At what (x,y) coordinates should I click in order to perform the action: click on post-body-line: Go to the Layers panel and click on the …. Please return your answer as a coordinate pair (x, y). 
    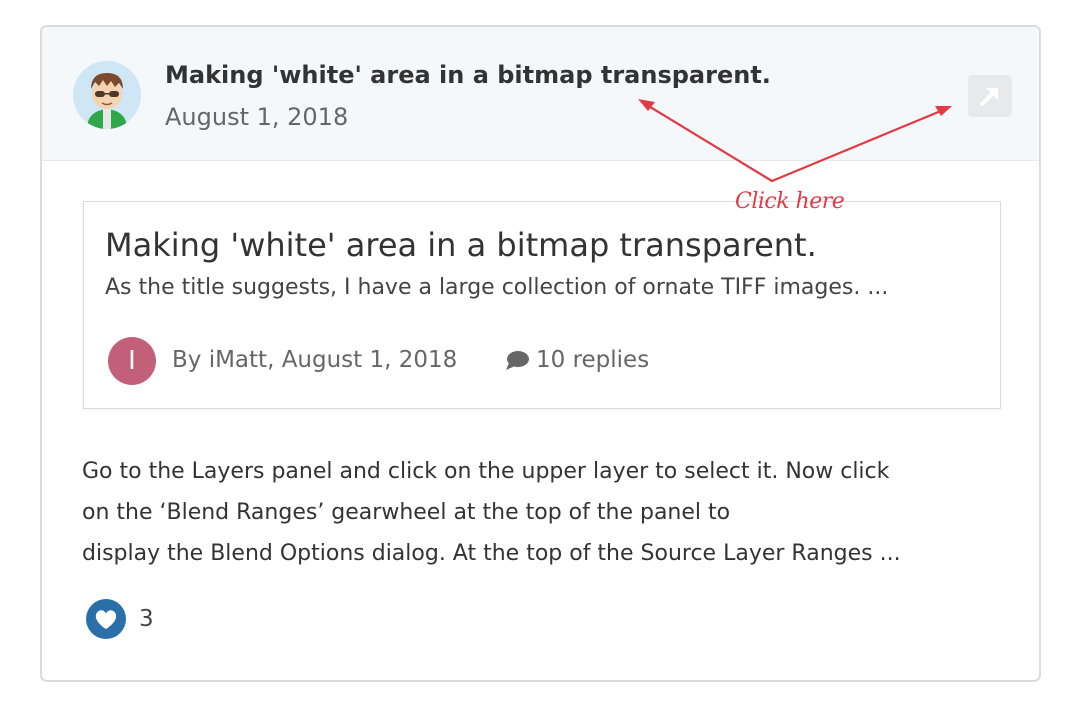
    Looking at the image, I should click on (486, 471).